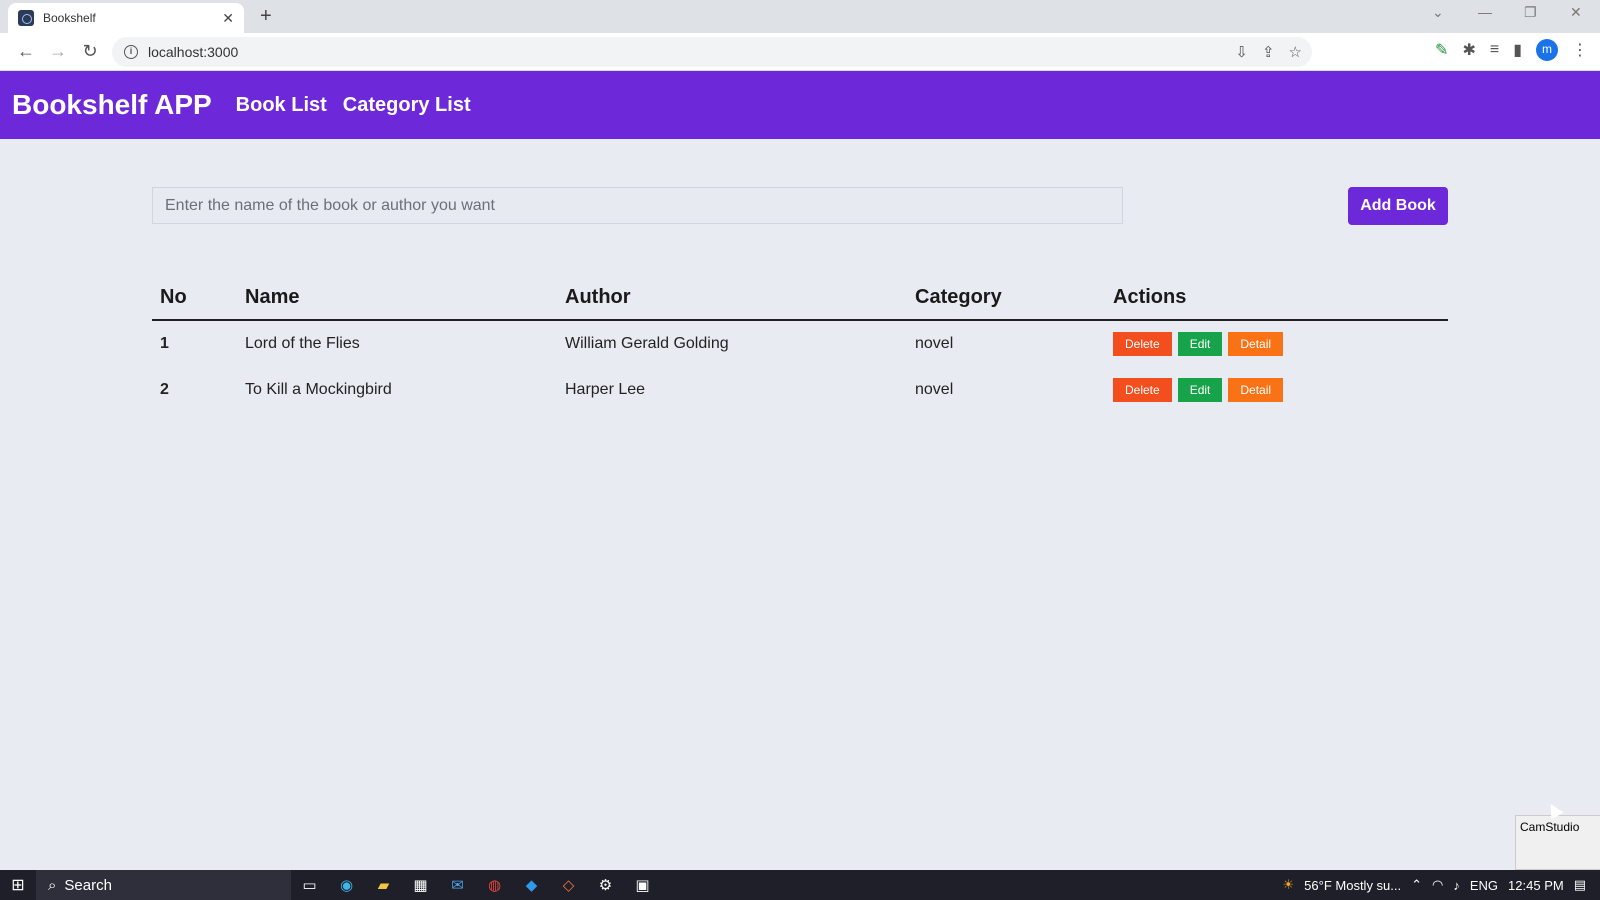 This screenshot has height=900, width=1600. I want to click on side-panel-icon: ▮, so click(1517, 50).